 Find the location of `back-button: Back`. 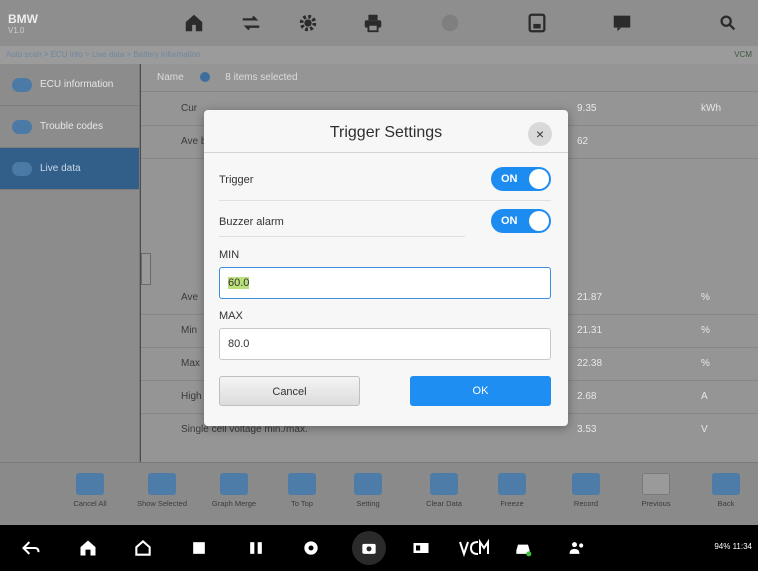

back-button: Back is located at coordinates (726, 490).